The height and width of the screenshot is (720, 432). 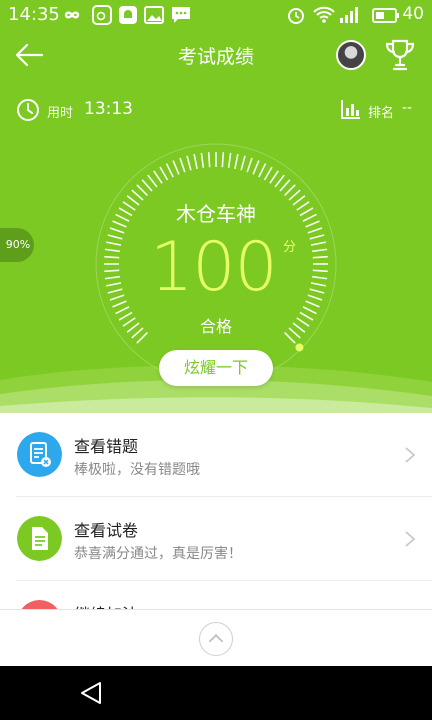 I want to click on scroll-up-button, so click(x=216, y=639).